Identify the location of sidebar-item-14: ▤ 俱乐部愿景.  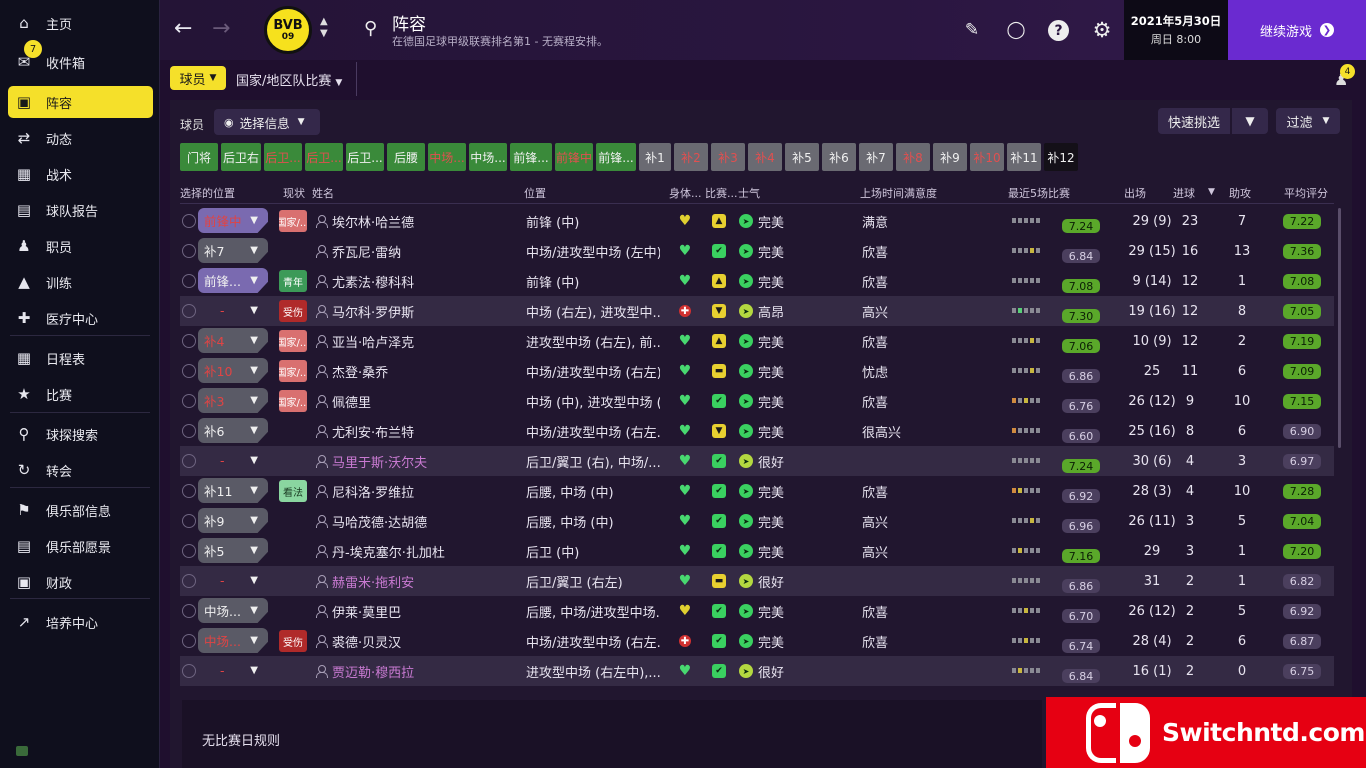
(80, 546).